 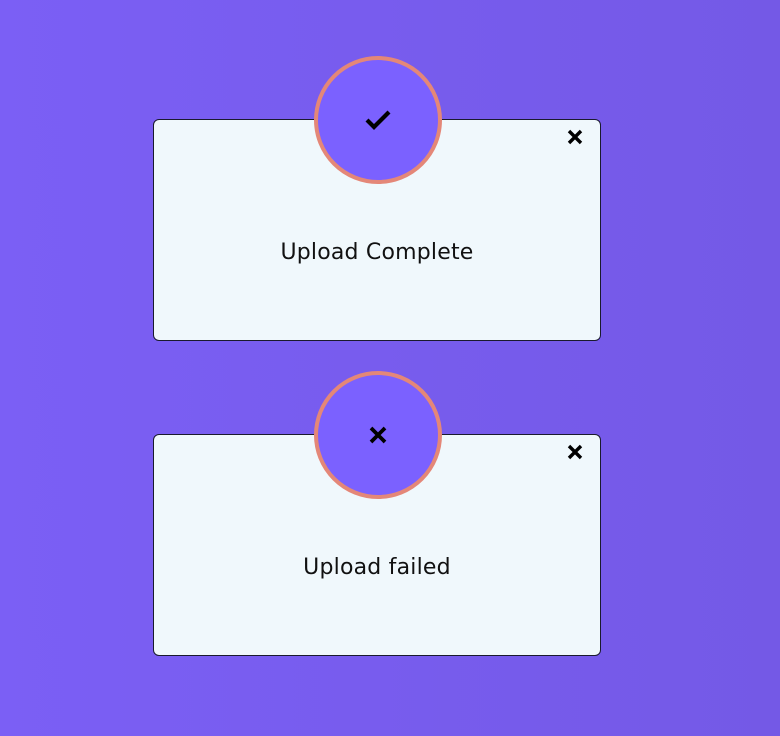 I want to click on notification-message: Upload Complete, so click(x=377, y=252).